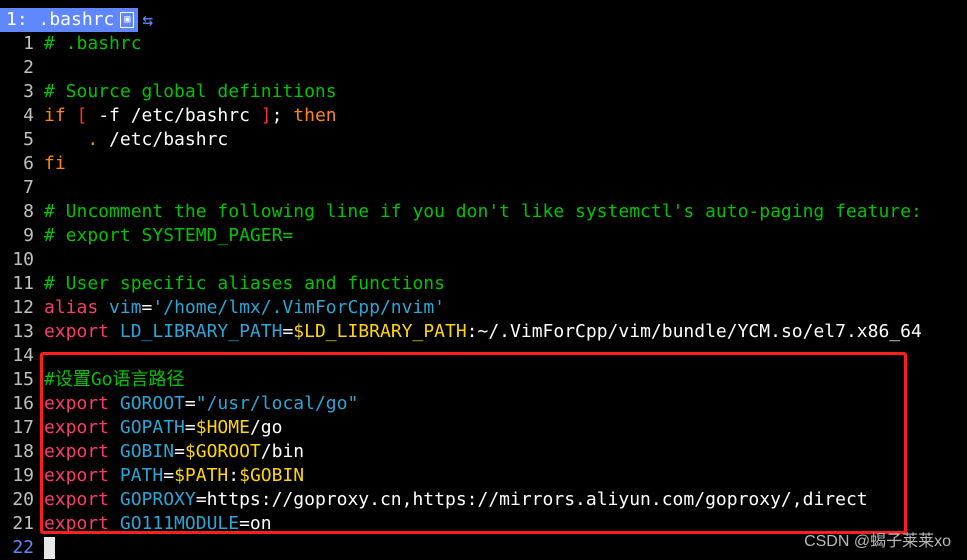  I want to click on code-token: then, so click(315, 115).